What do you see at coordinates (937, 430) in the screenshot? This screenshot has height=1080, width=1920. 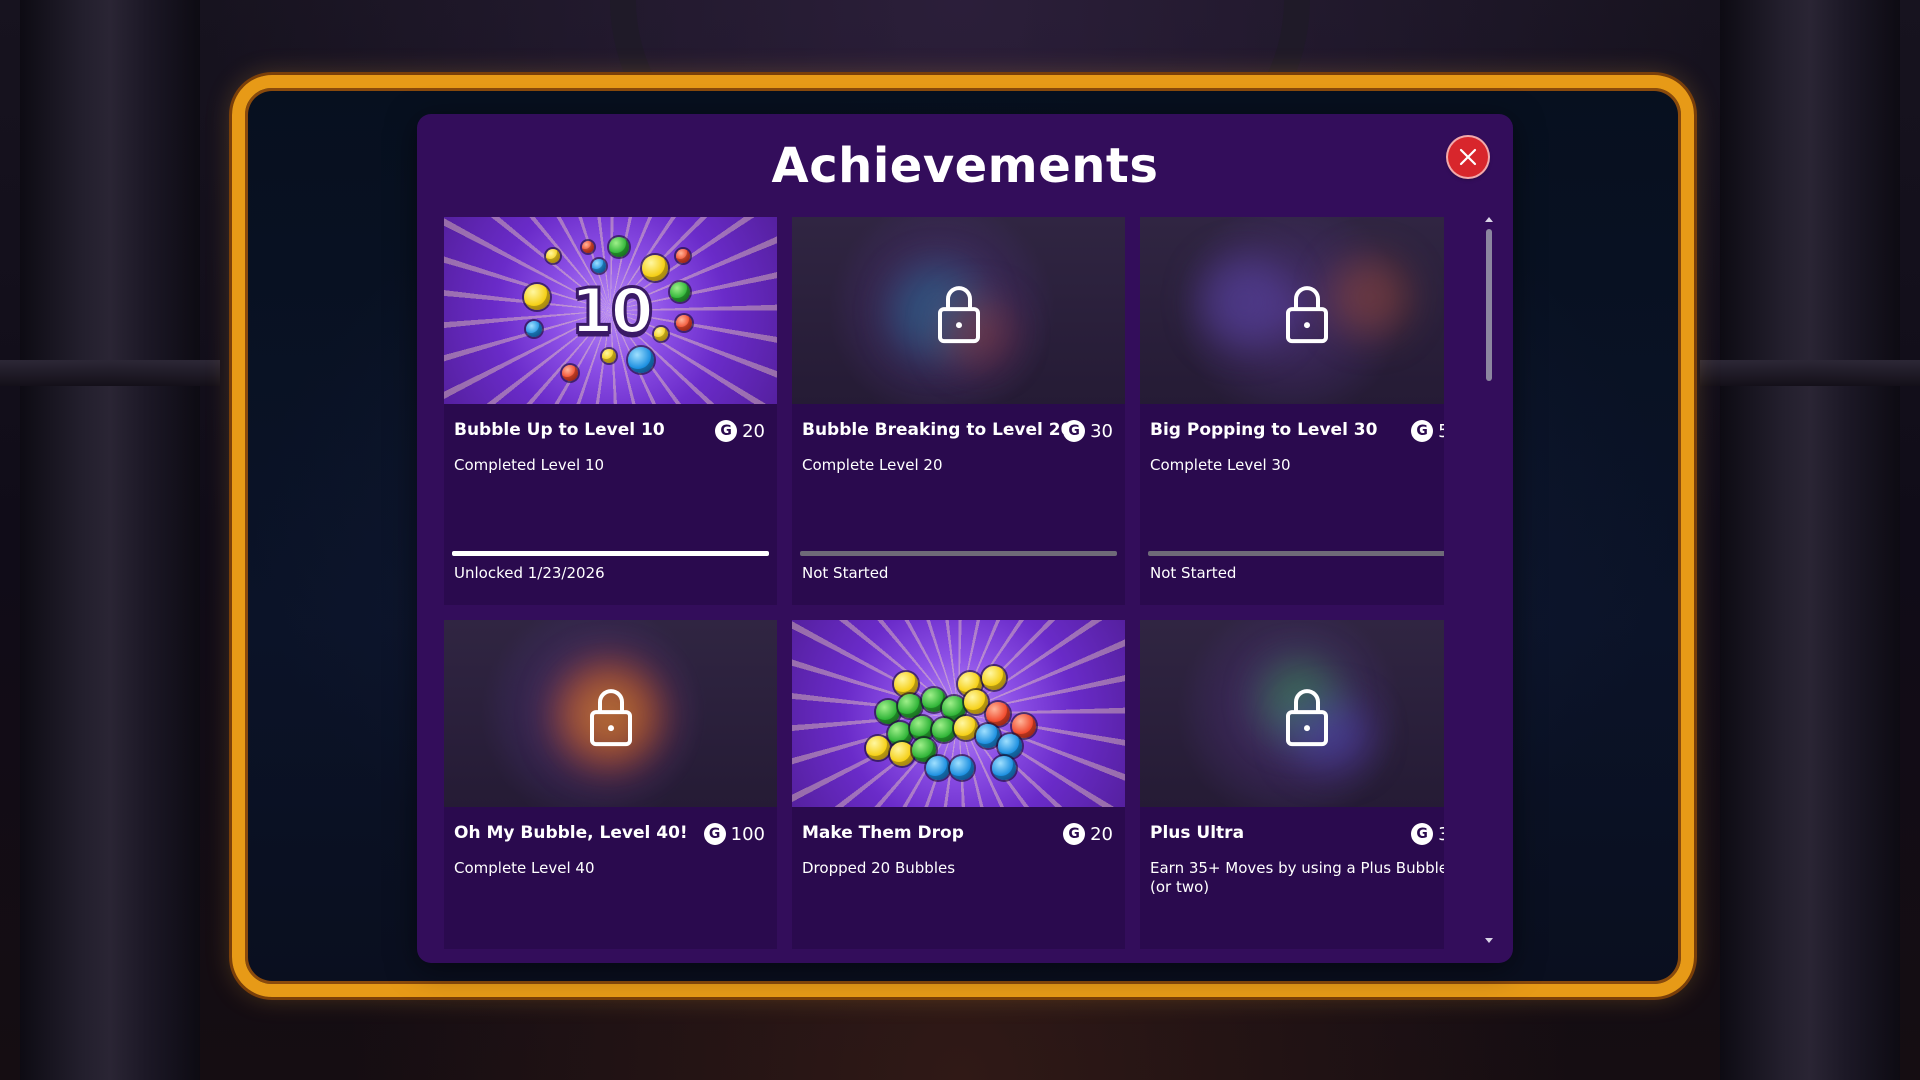 I see `achievement-title: Bubble Breaking to Level 20` at bounding box center [937, 430].